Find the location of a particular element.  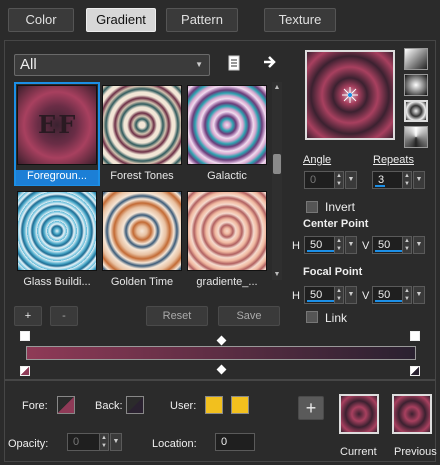

link-label: Link is located at coordinates (336, 318).